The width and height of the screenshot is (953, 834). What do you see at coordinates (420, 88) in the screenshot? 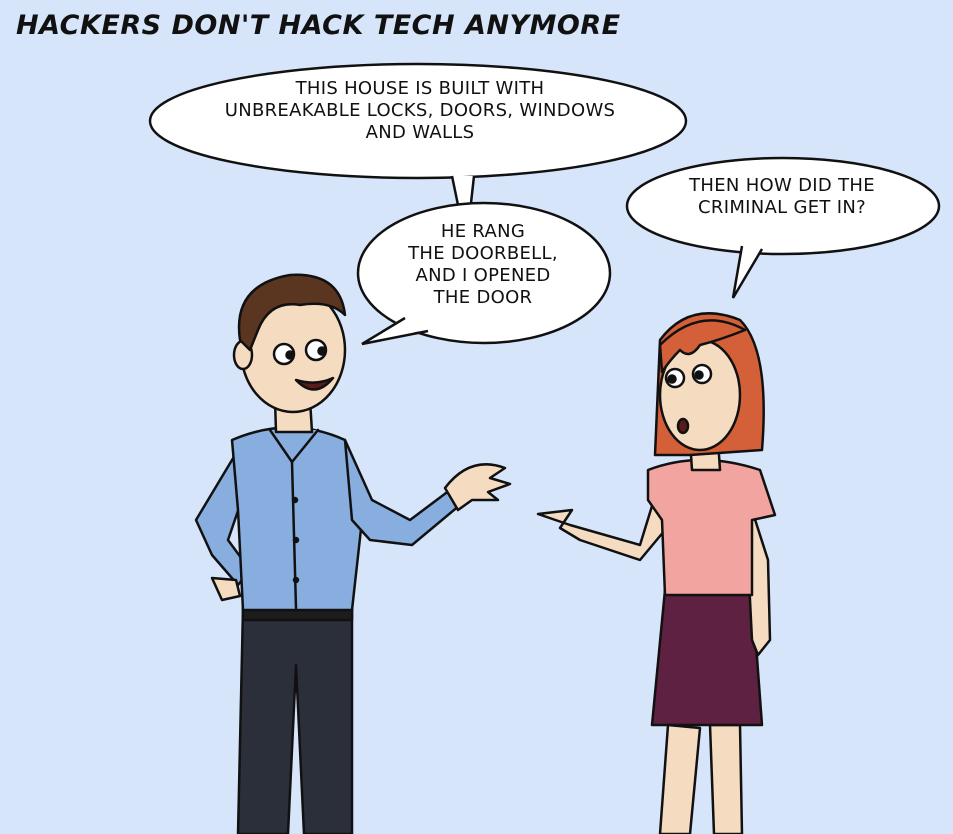
I see `speech-line: THIS HOUSE IS BUILT WITH` at bounding box center [420, 88].